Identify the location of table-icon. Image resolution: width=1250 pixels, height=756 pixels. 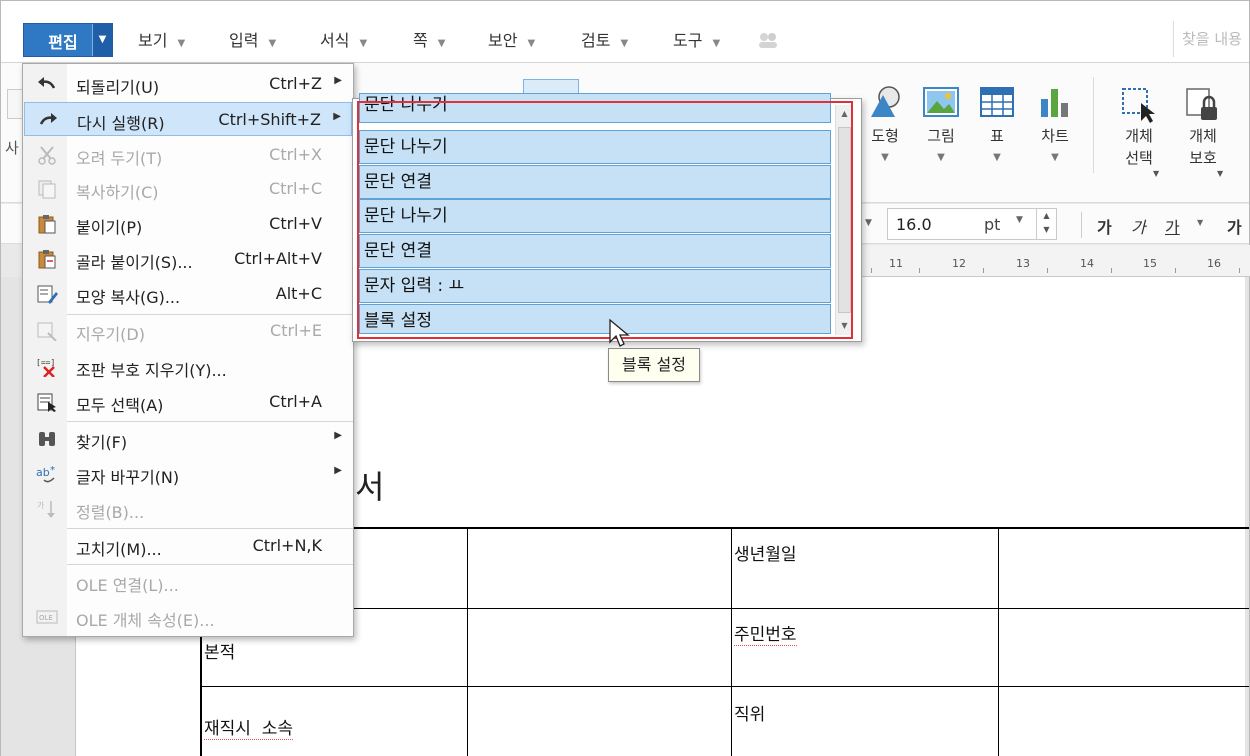
(997, 102).